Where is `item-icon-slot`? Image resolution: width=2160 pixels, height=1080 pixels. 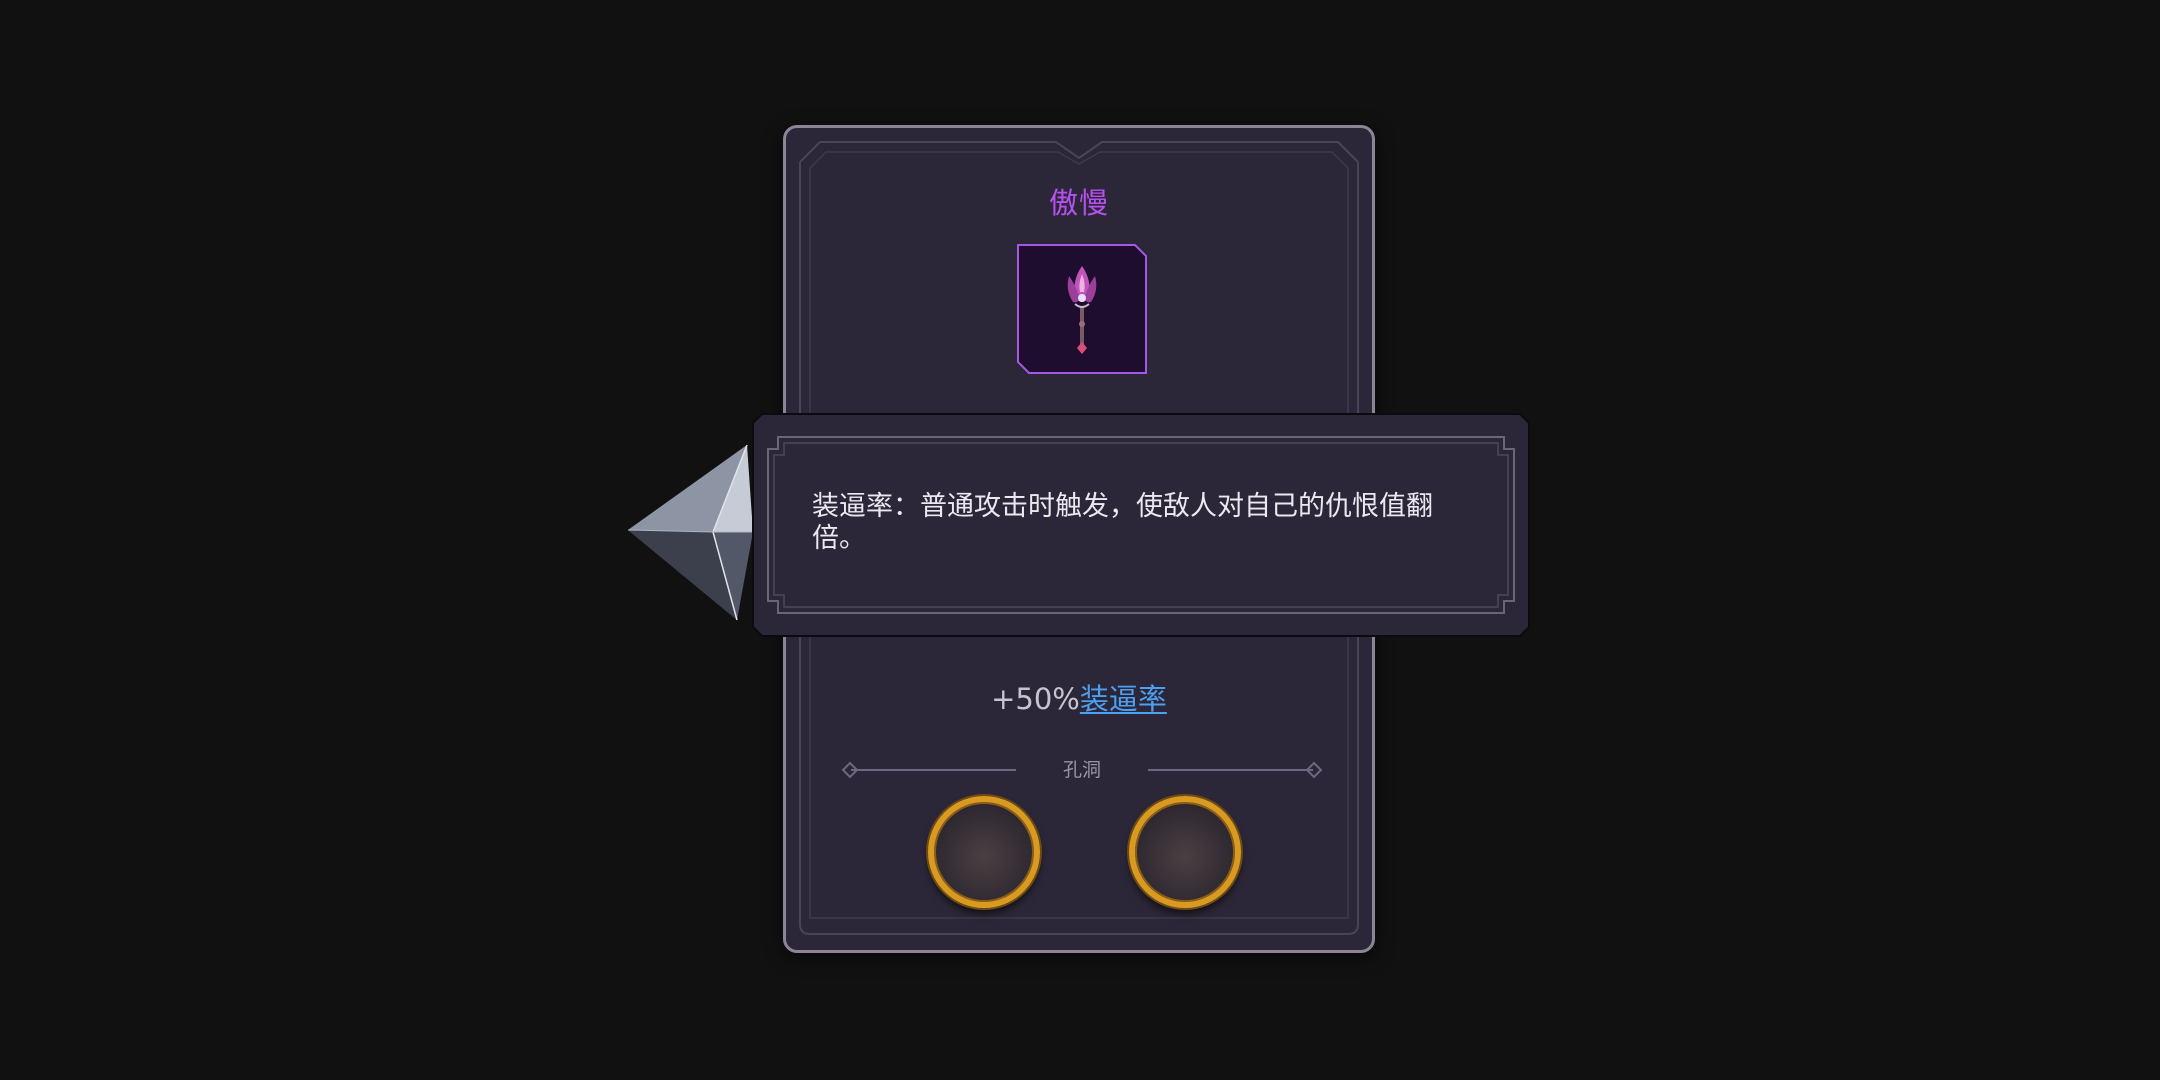 item-icon-slot is located at coordinates (1082, 309).